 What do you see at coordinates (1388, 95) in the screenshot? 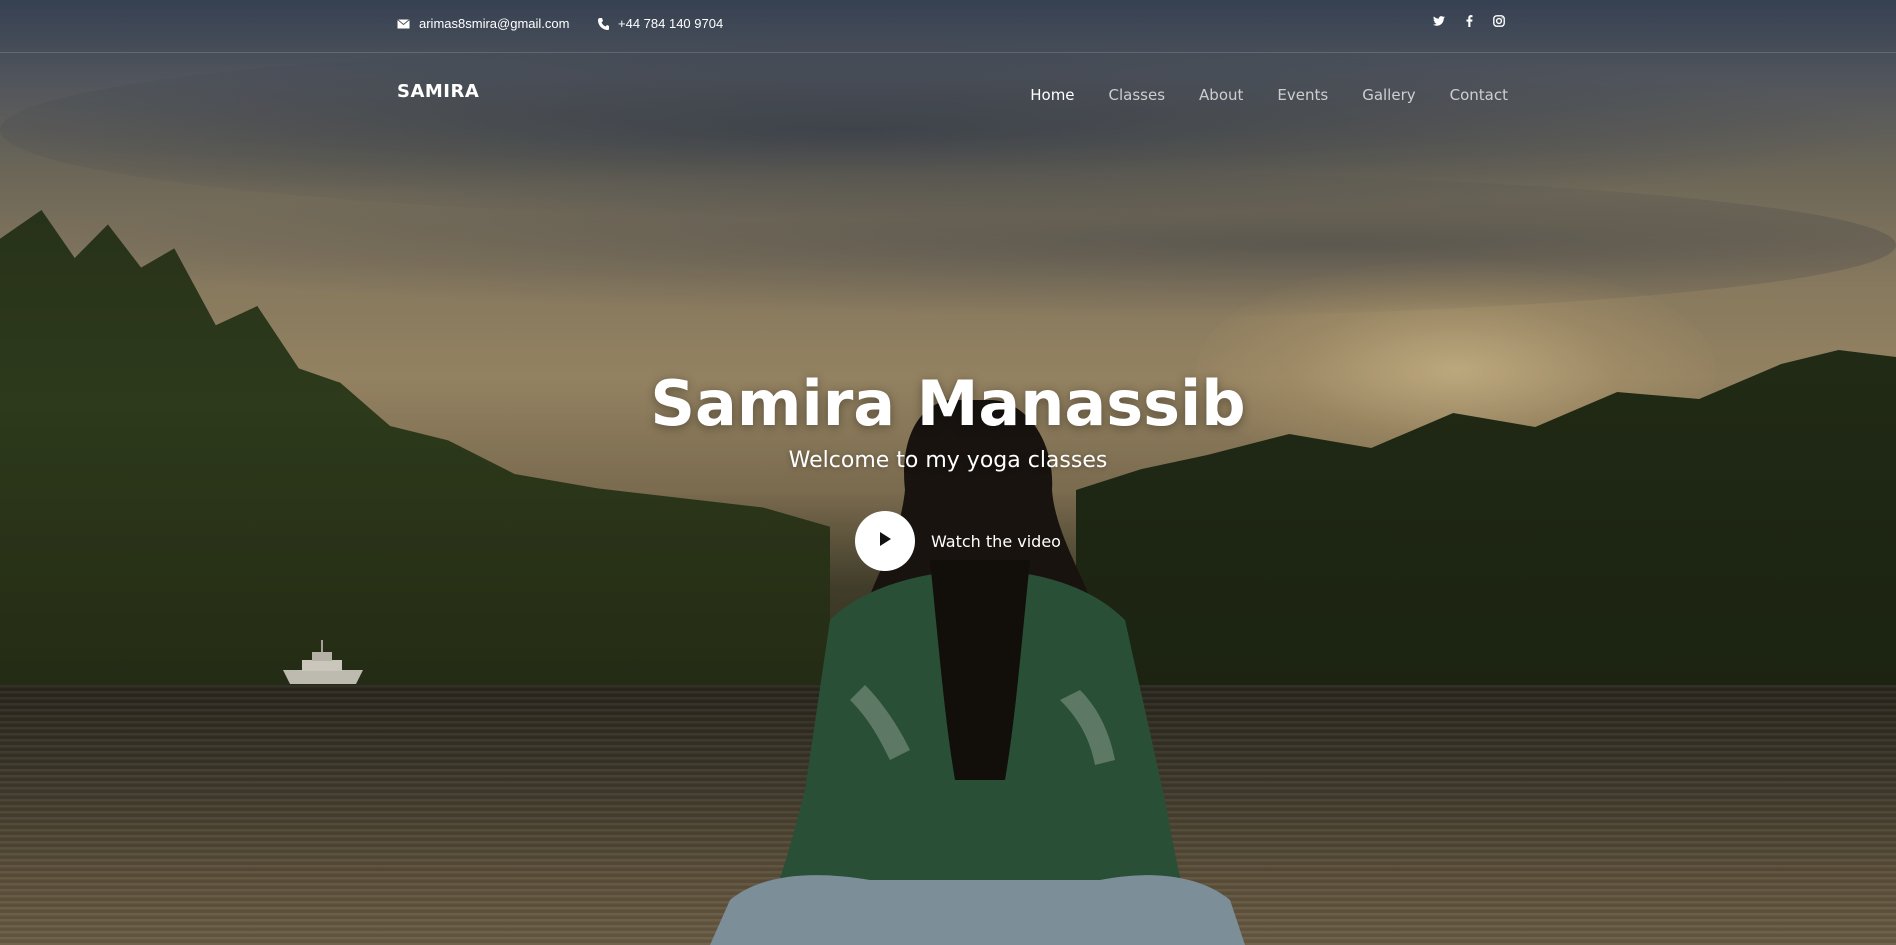
I see `nav-item-gallery: Gallery` at bounding box center [1388, 95].